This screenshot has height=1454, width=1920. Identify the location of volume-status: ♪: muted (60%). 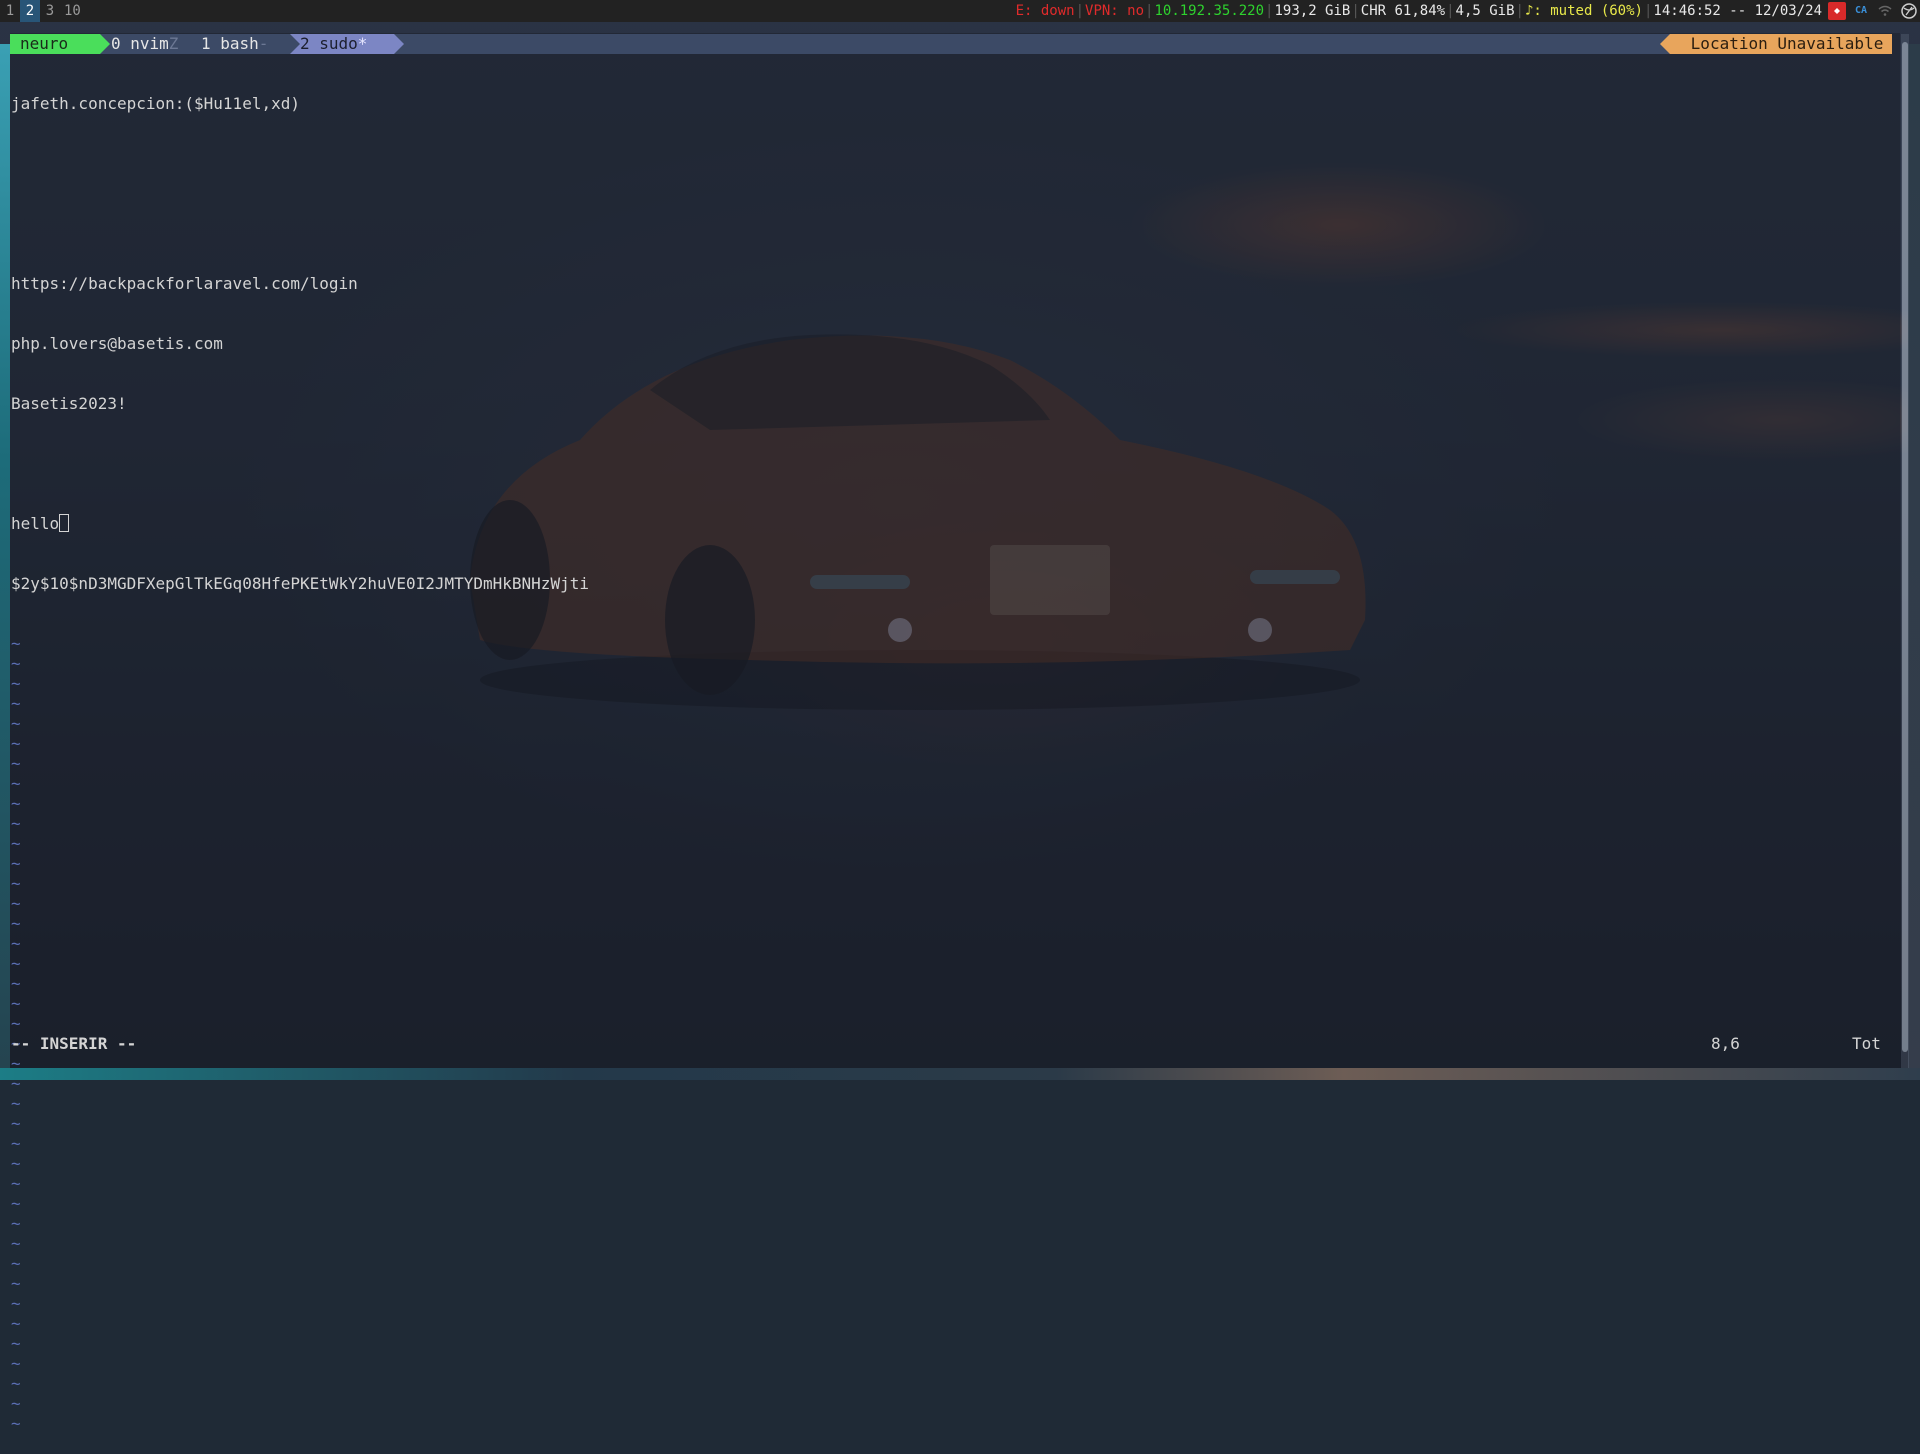
(1583, 11).